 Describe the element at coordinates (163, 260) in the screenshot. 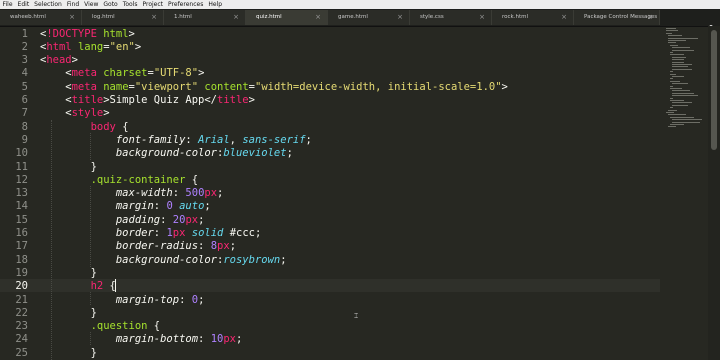

I see `code-line: background-color:rosybrown;` at that location.